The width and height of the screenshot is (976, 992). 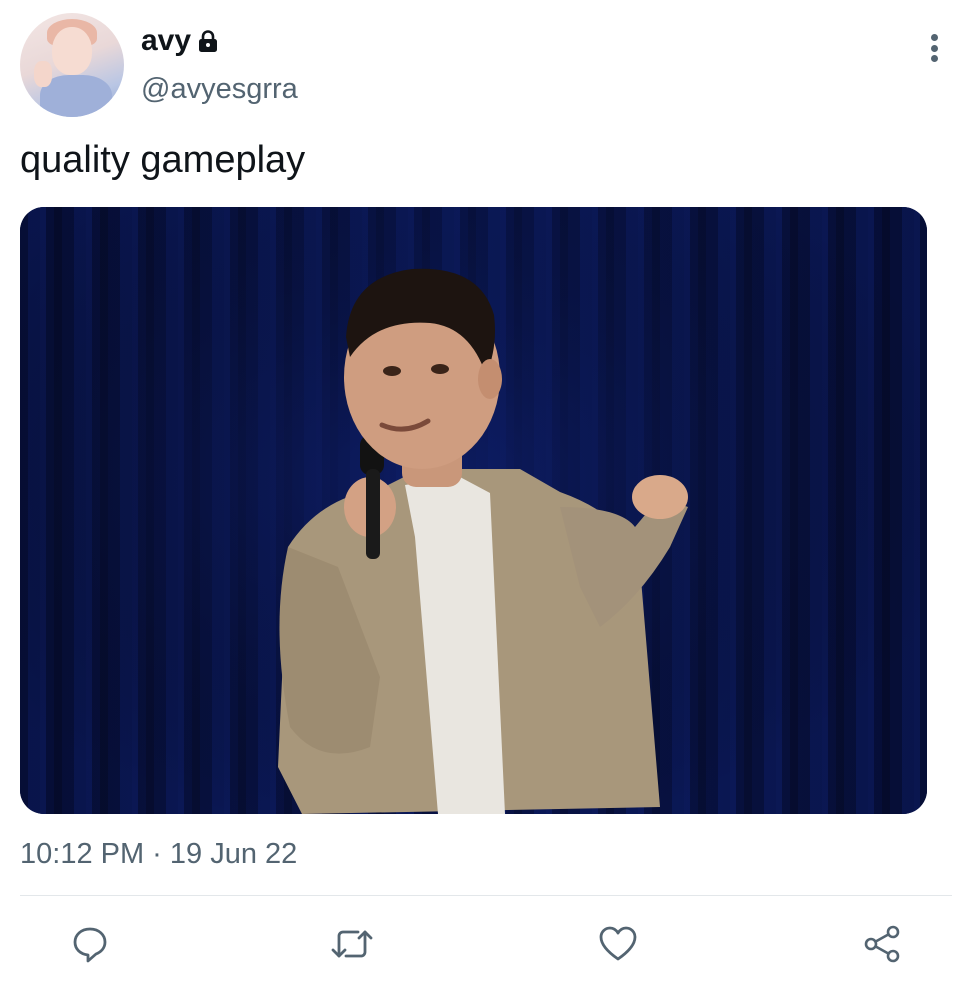 I want to click on reply-icon, so click(x=90, y=944).